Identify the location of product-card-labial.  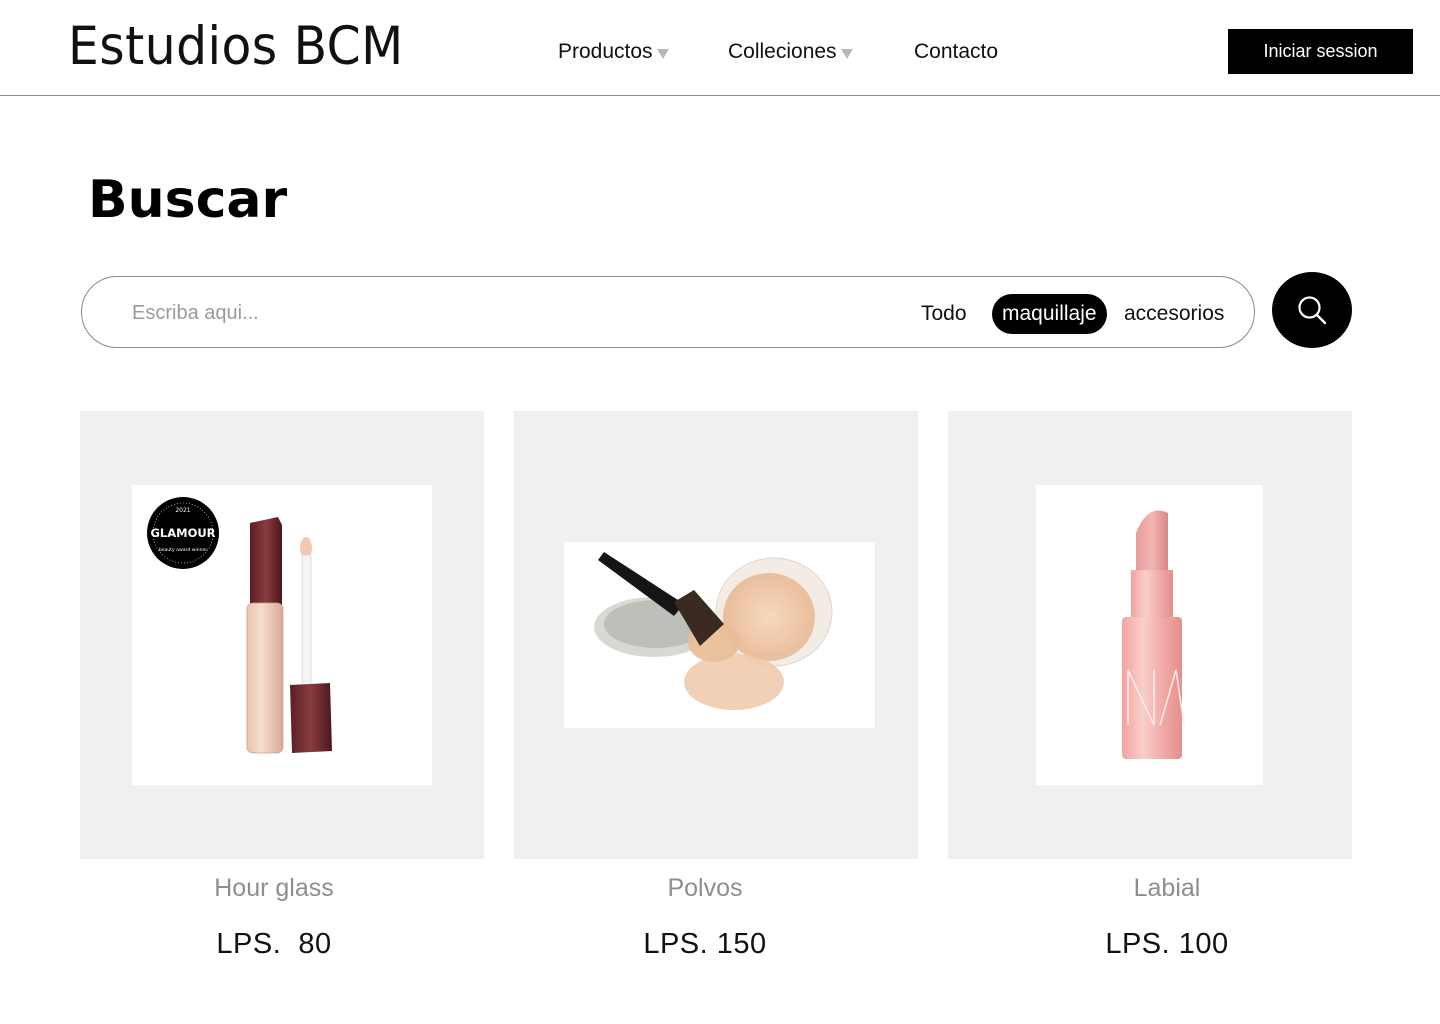
(1150, 635).